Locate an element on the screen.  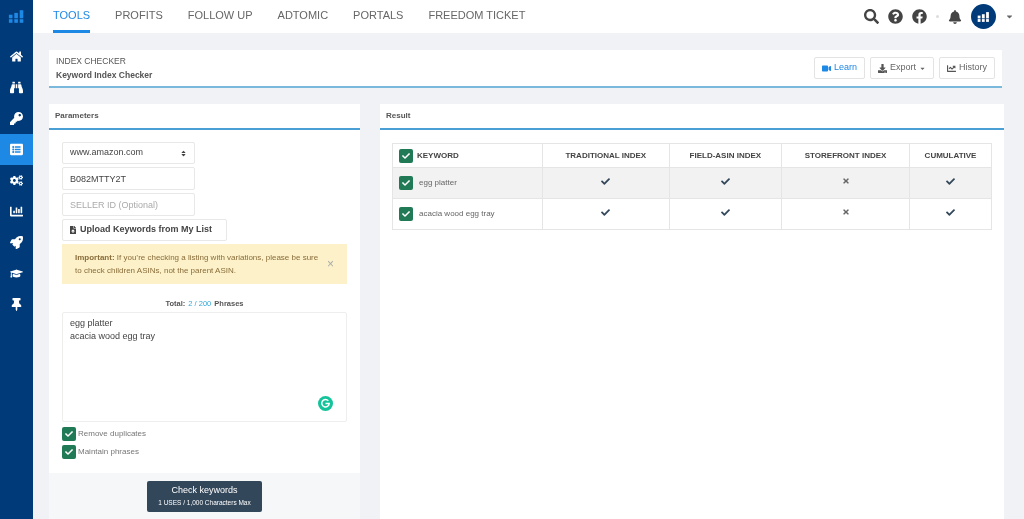
video-icon is located at coordinates (826, 68).